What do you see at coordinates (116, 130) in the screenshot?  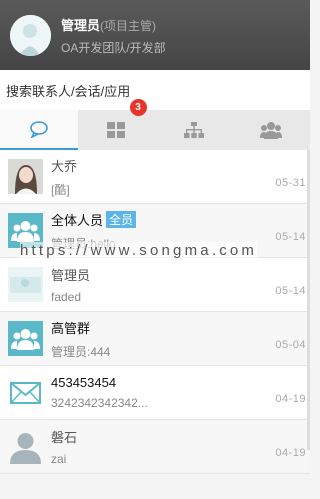 I see `apps-grid-icon` at bounding box center [116, 130].